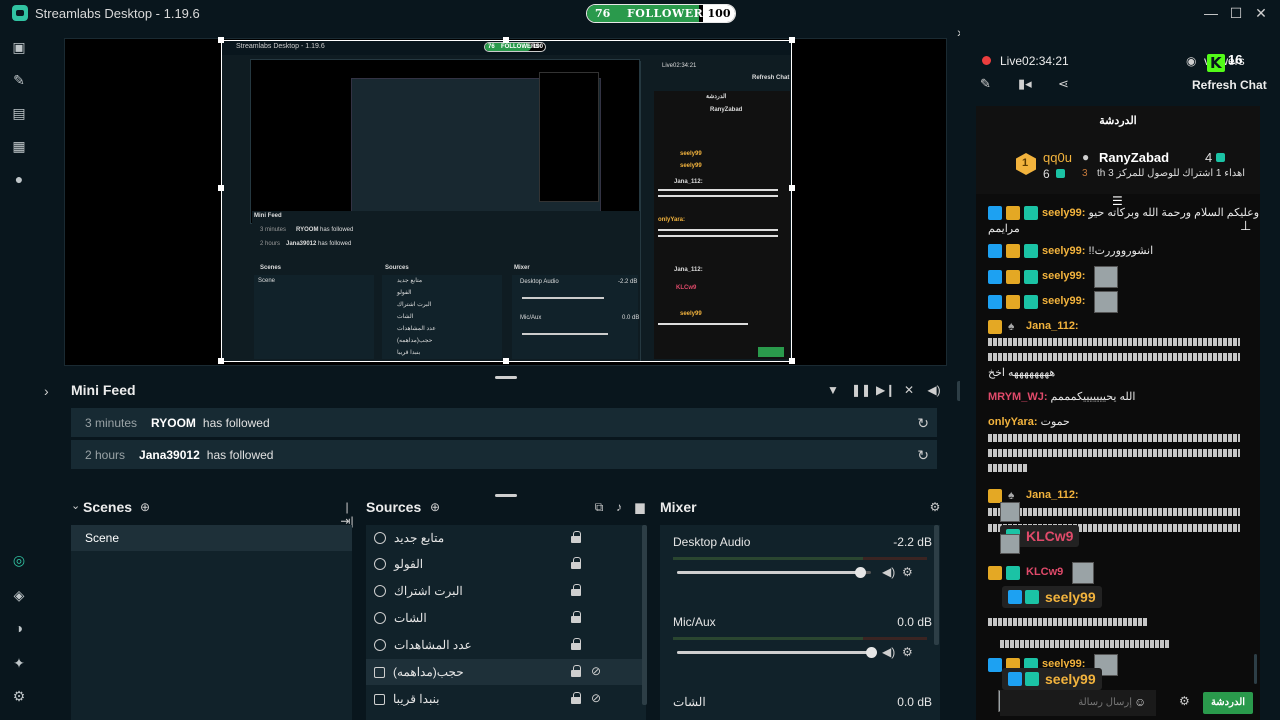 The height and width of the screenshot is (720, 1280). I want to click on highlighter-icon: ◎, so click(19, 560).